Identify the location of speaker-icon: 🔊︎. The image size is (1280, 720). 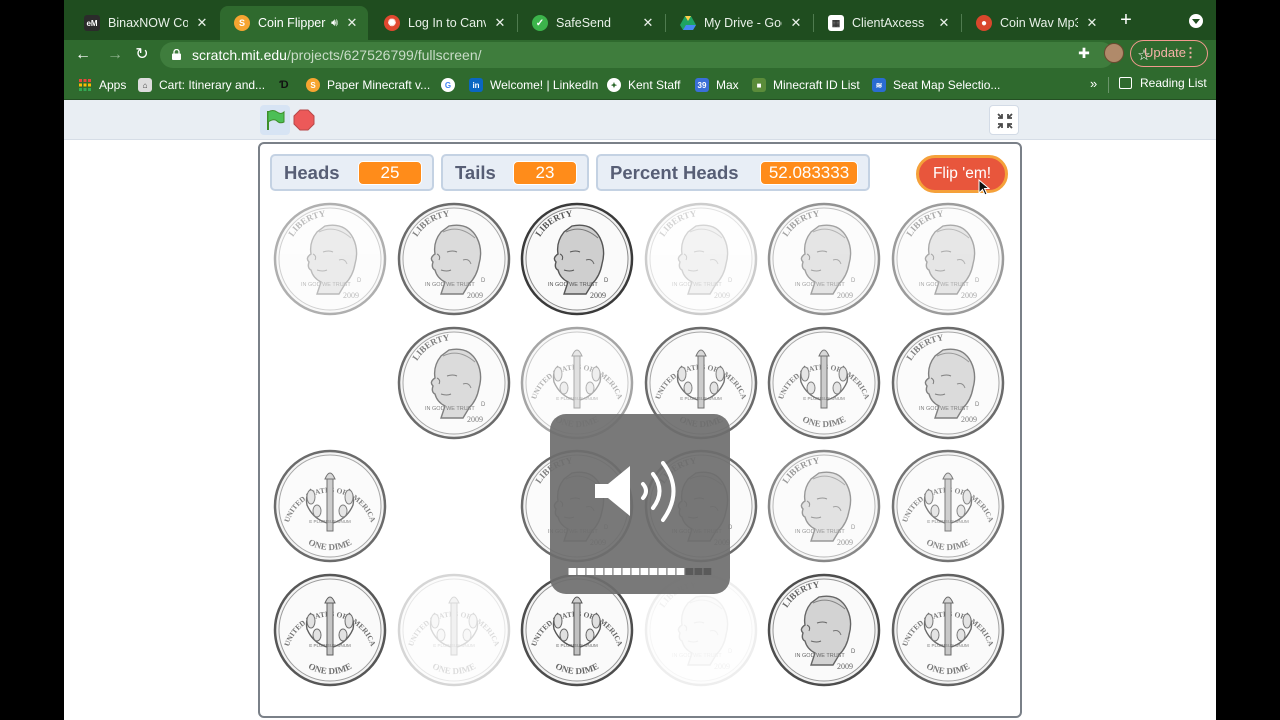
(334, 23).